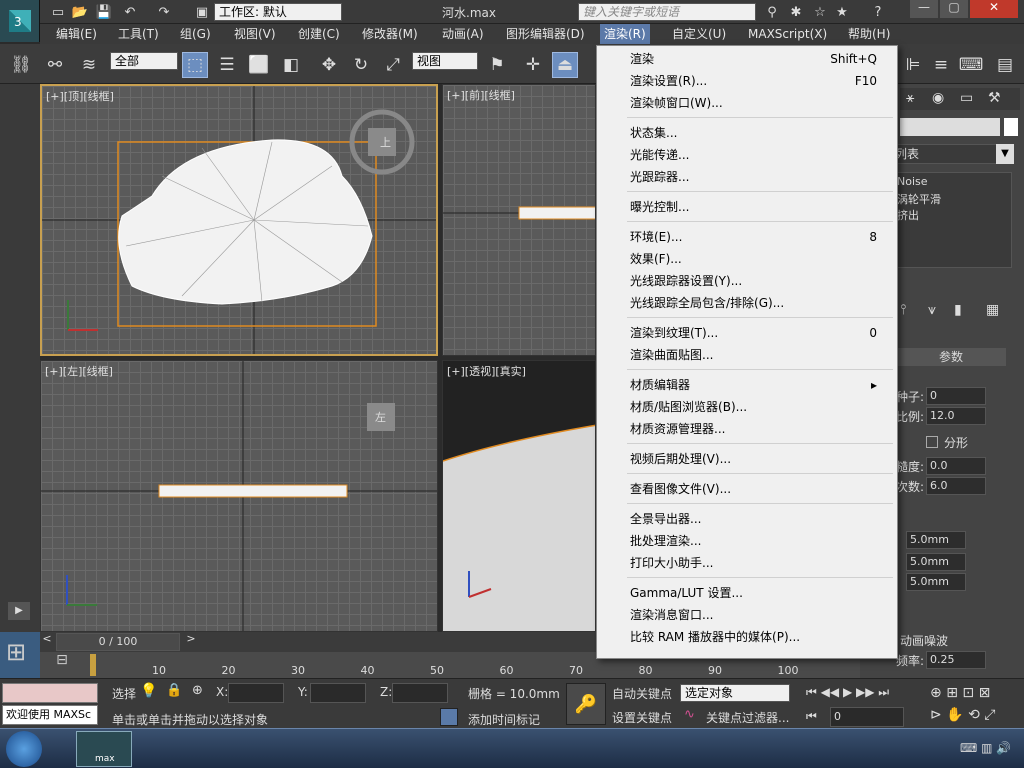  What do you see at coordinates (239, 496) in the screenshot?
I see `viewport-left: [+][左][线框] 左` at bounding box center [239, 496].